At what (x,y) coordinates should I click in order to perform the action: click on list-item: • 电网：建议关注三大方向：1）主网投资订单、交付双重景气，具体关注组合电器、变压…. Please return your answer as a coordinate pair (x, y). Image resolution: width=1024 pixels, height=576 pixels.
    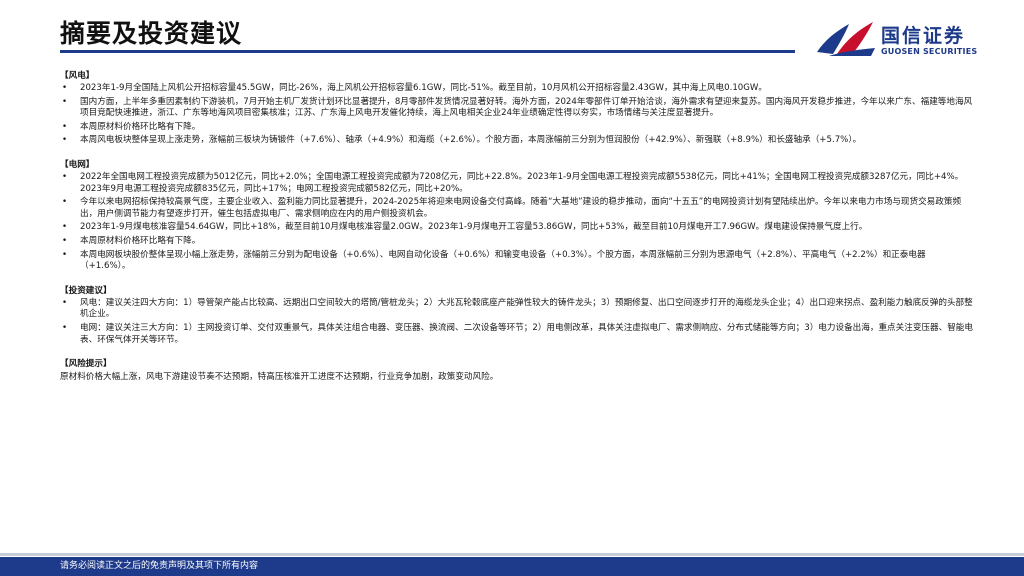
    Looking at the image, I should click on (517, 333).